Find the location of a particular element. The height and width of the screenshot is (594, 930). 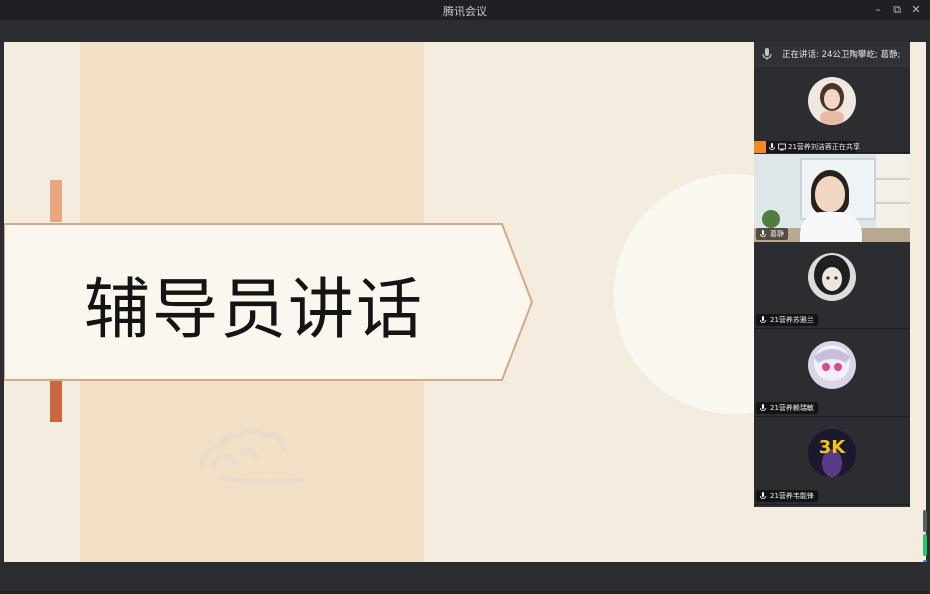

restore-button: ⧉ is located at coordinates (897, 10).